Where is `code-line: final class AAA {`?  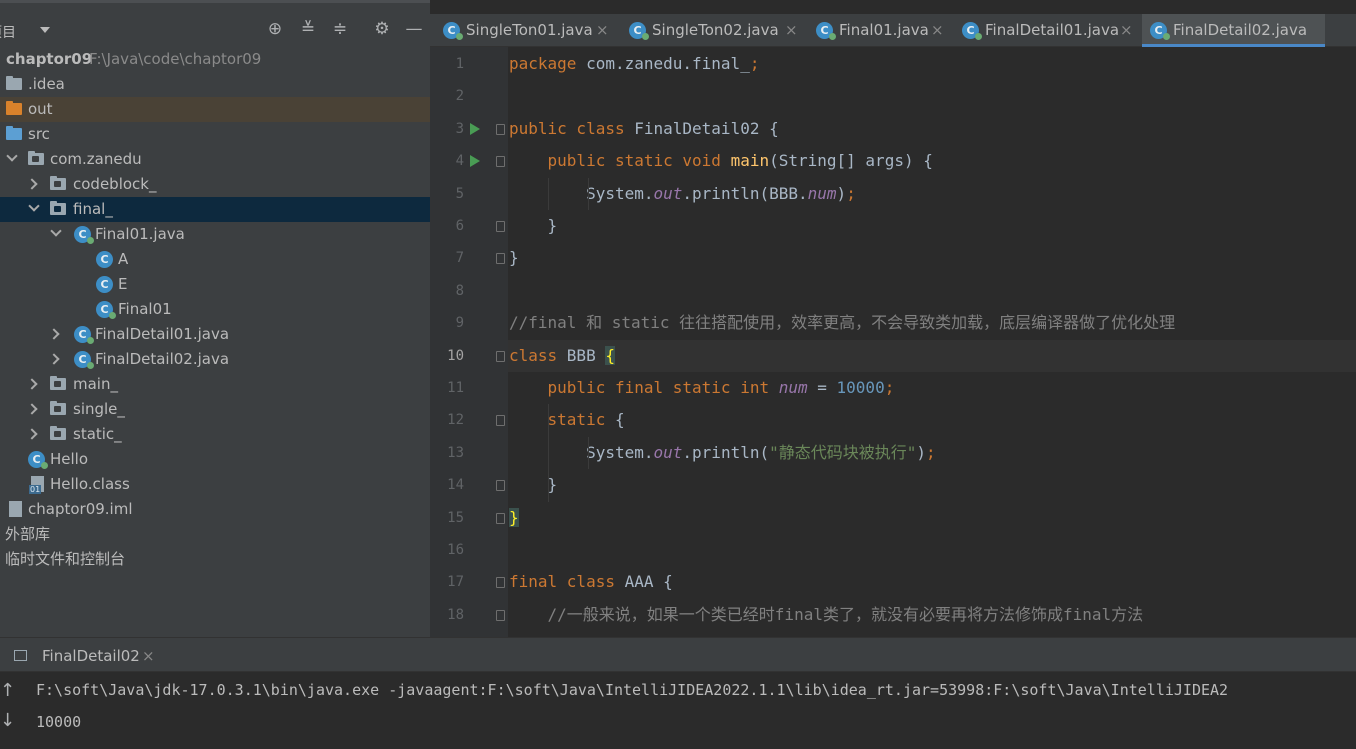
code-line: final class AAA { is located at coordinates (932, 582).